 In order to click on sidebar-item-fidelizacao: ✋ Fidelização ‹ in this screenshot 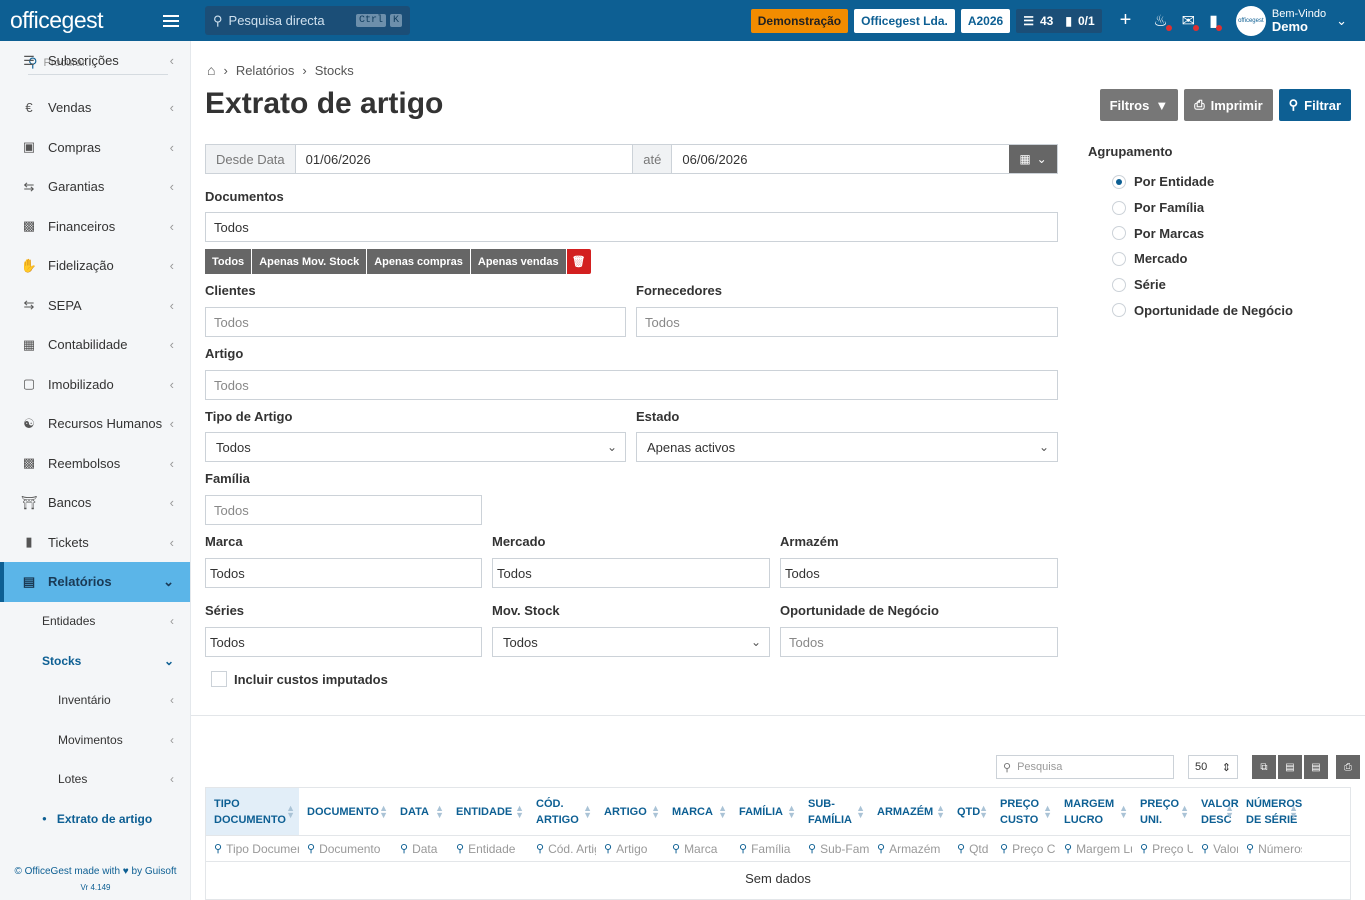, I will do `click(95, 266)`.